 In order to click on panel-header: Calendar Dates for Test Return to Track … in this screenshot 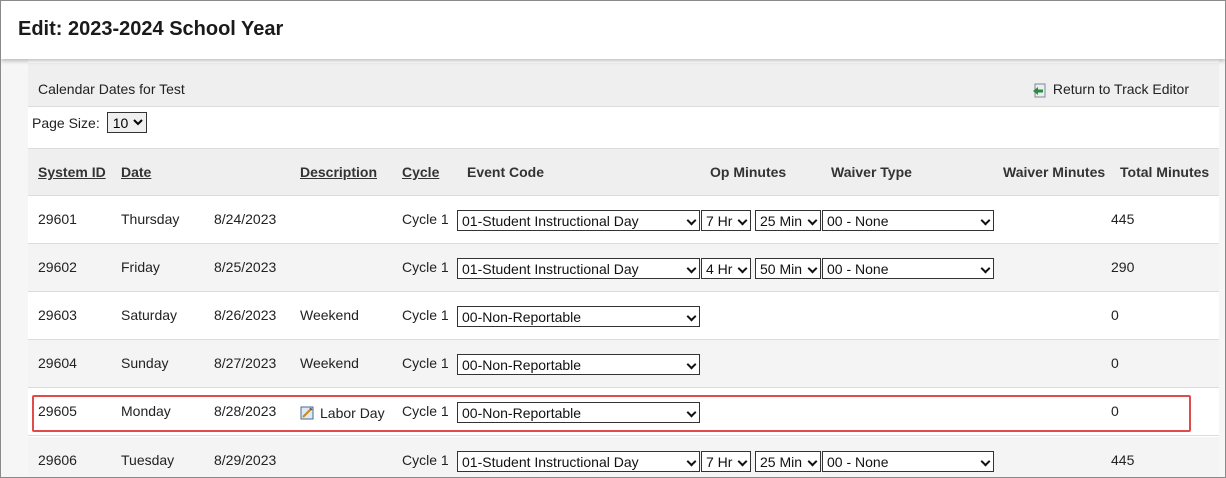, I will do `click(623, 85)`.